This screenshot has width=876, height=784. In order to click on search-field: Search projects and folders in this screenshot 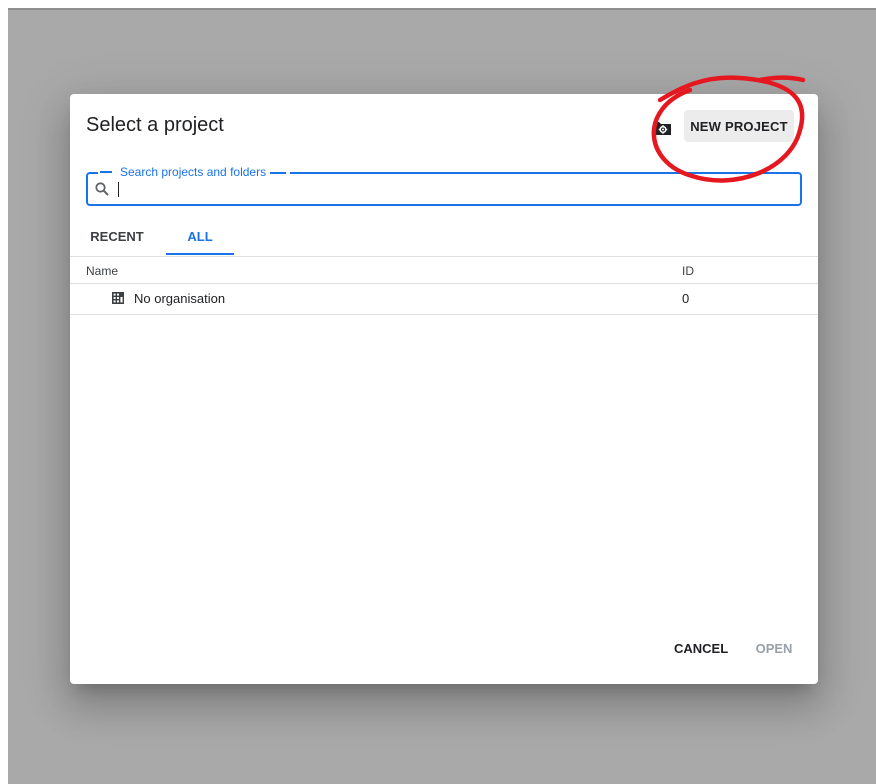, I will do `click(444, 185)`.